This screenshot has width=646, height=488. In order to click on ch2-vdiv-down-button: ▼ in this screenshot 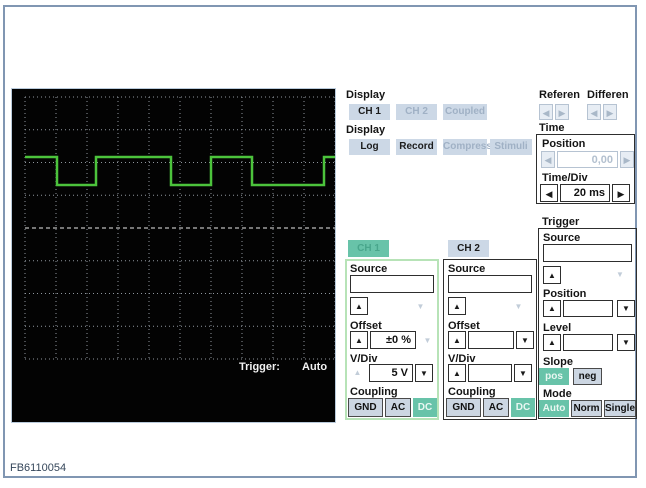, I will do `click(523, 373)`.